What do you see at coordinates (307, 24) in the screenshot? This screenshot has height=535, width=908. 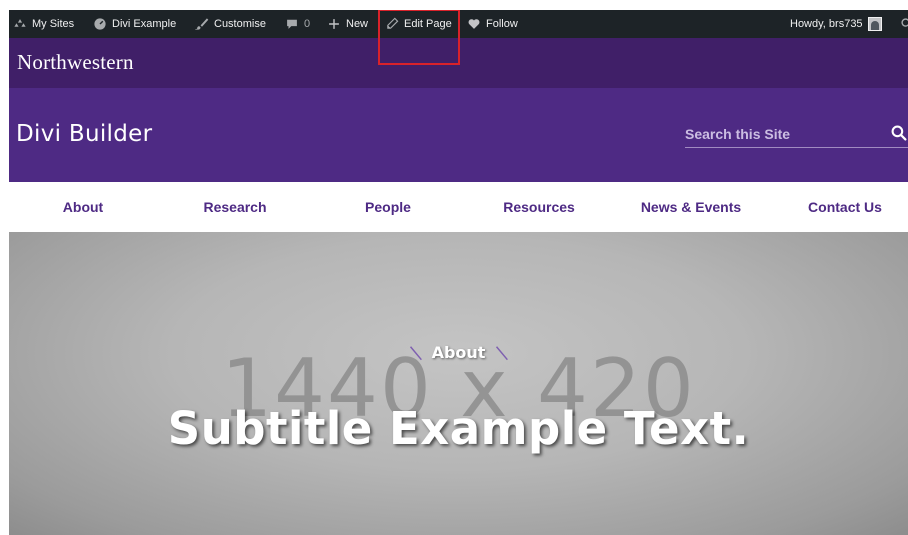 I see `comments-count: 0` at bounding box center [307, 24].